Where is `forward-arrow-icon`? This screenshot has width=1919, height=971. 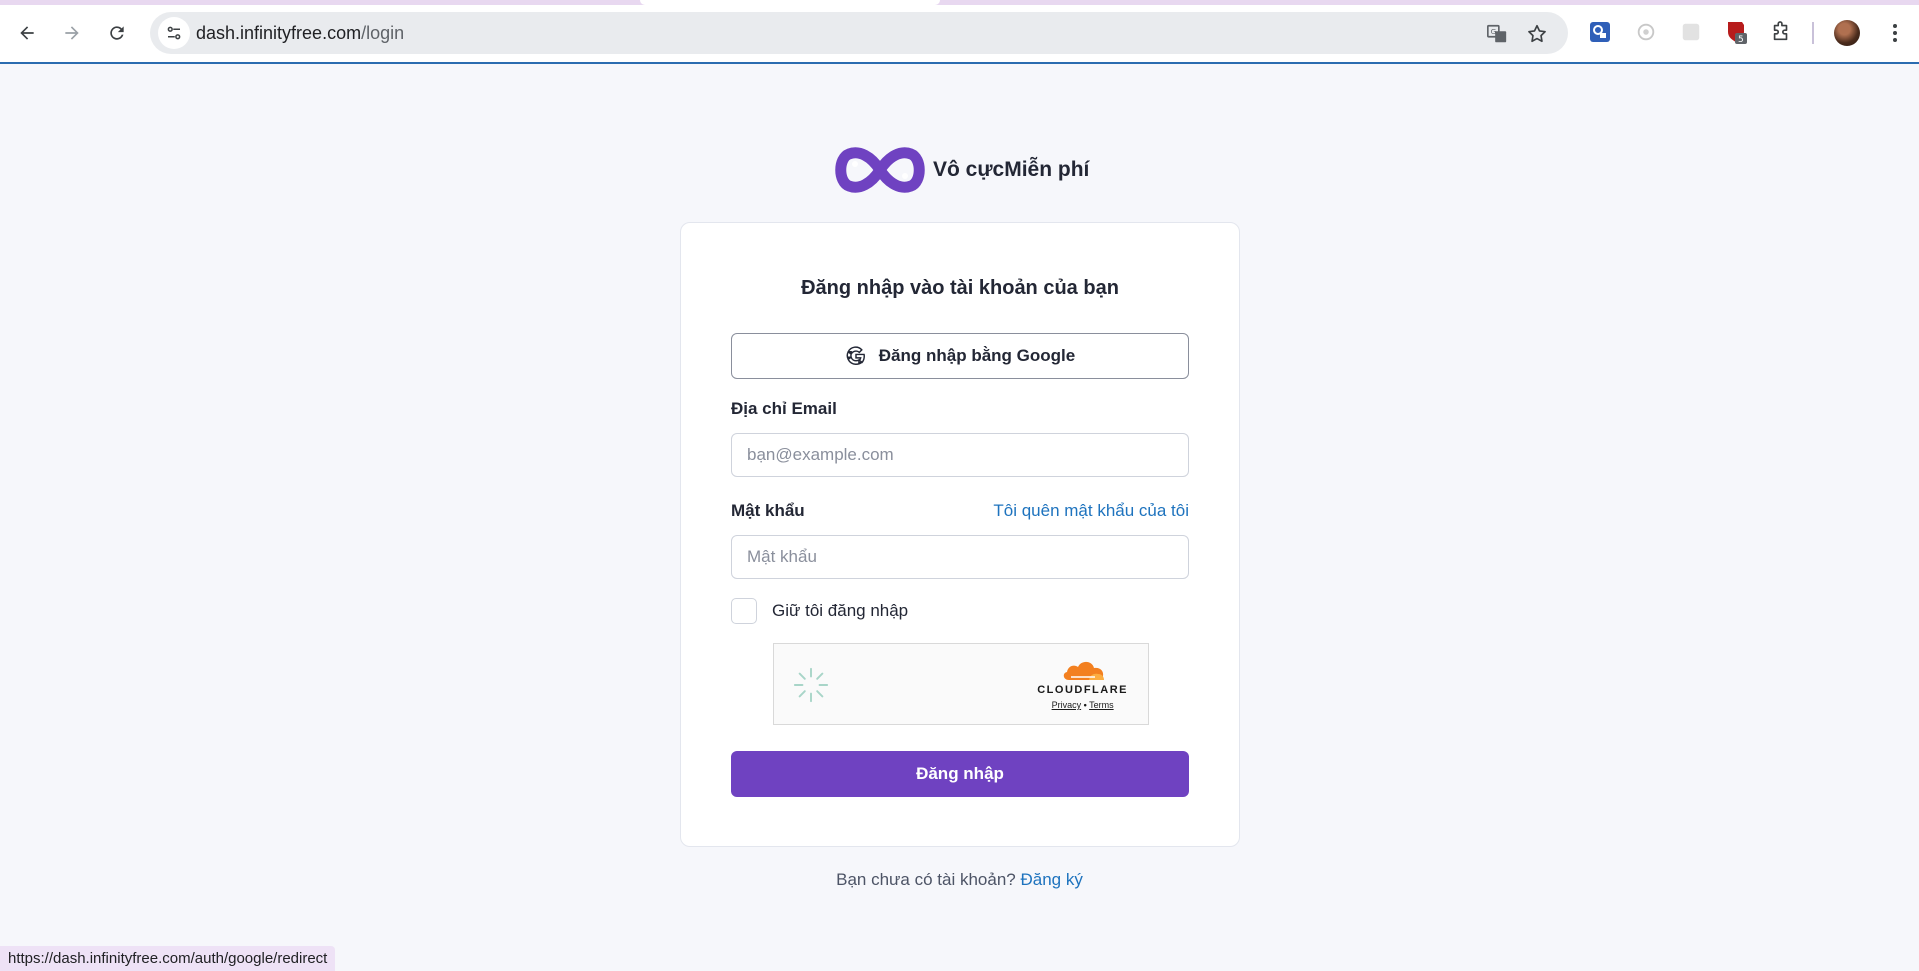 forward-arrow-icon is located at coordinates (72, 33).